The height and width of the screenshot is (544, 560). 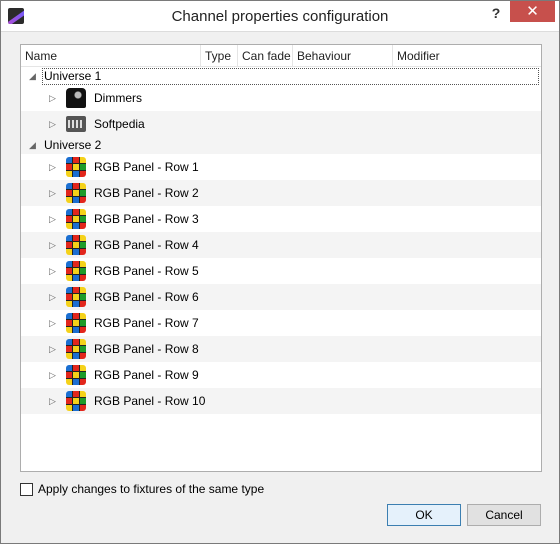 What do you see at coordinates (150, 401) in the screenshot?
I see `fixture-label: RGB Panel - Row 10` at bounding box center [150, 401].